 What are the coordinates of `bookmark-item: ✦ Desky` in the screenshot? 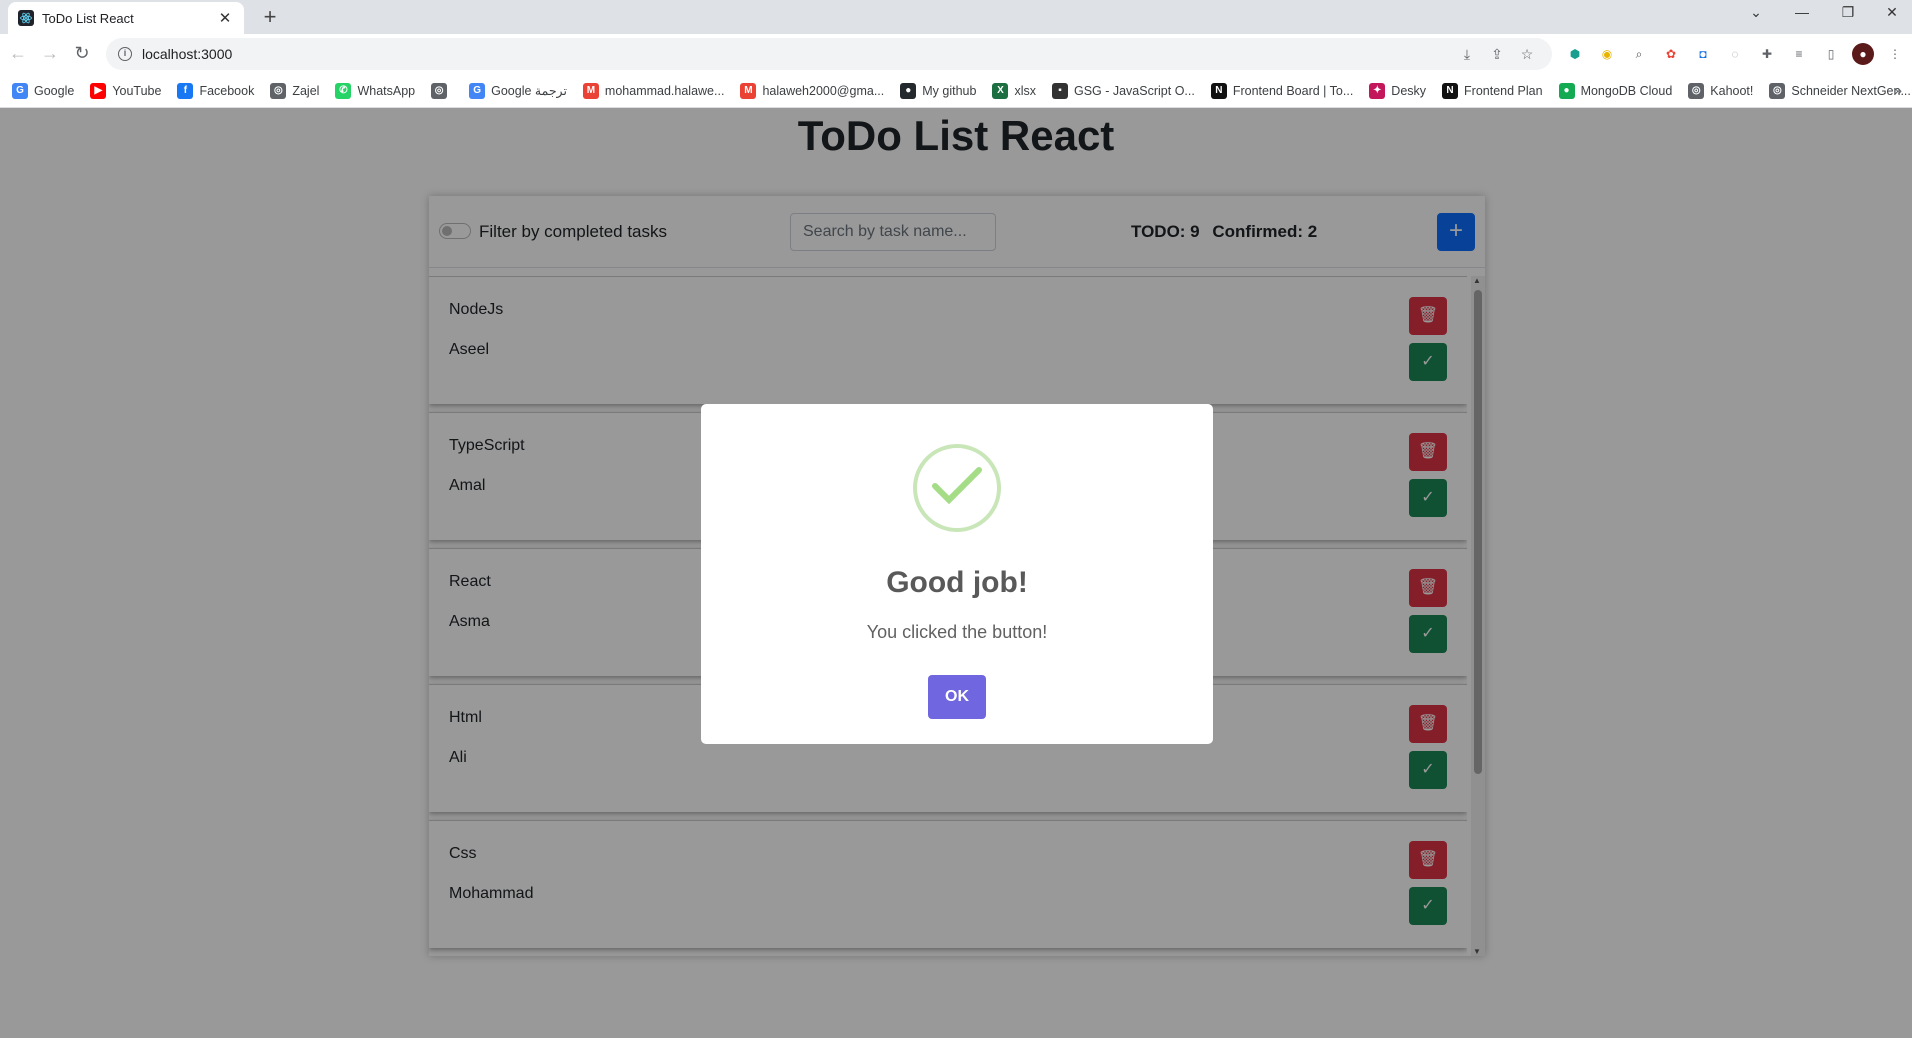 It's located at (1398, 90).